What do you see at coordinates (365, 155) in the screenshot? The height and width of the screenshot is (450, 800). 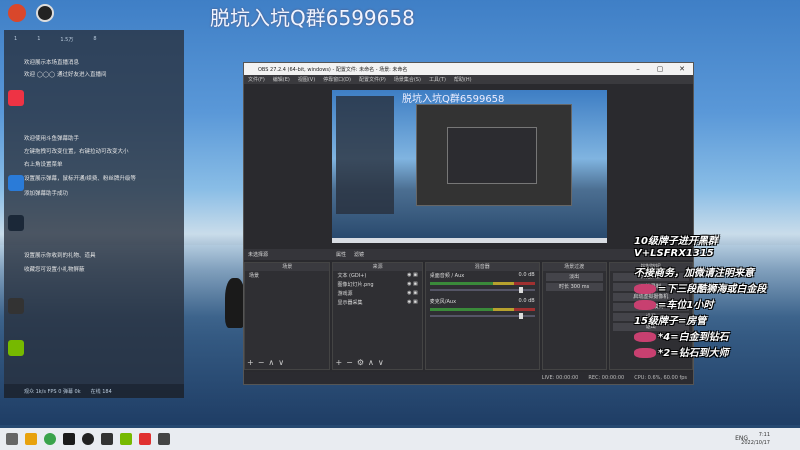 I see `preview-chat-panel` at bounding box center [365, 155].